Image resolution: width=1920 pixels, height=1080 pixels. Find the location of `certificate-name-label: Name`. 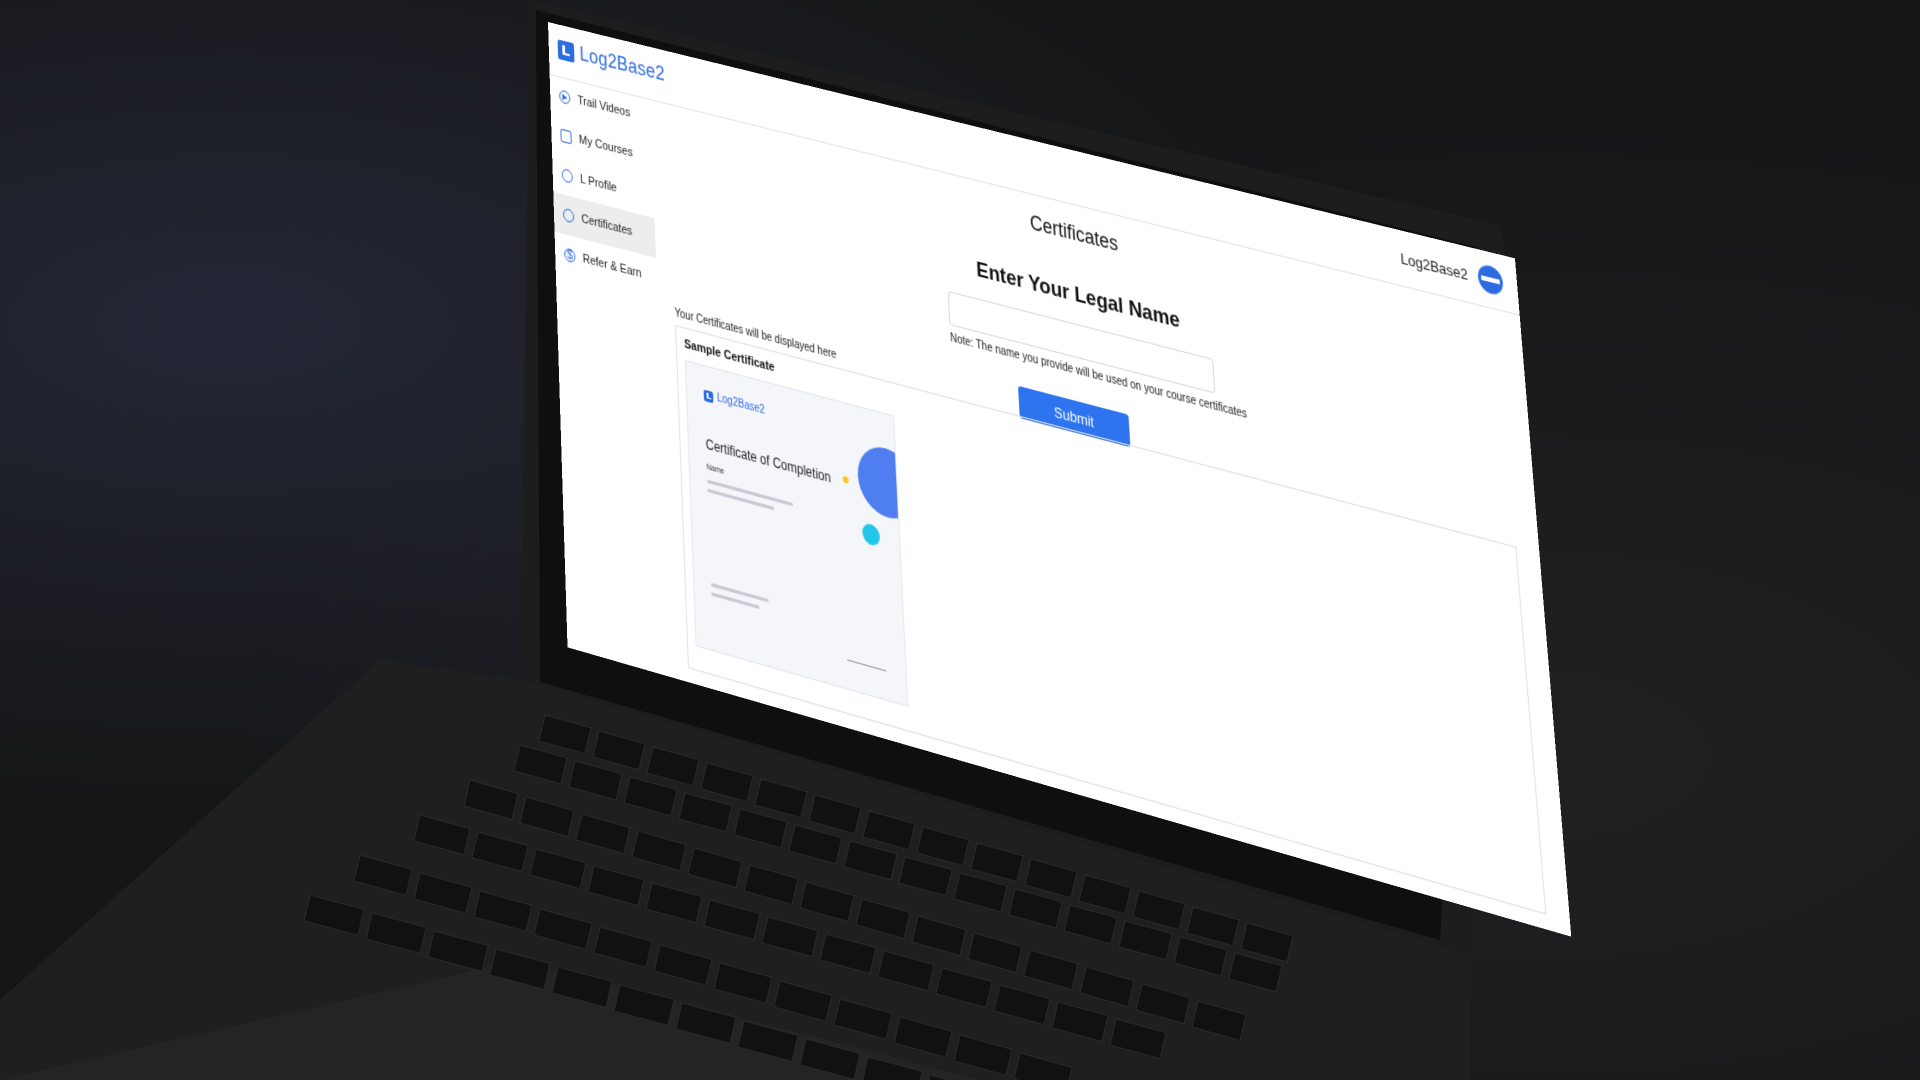

certificate-name-label: Name is located at coordinates (715, 470).